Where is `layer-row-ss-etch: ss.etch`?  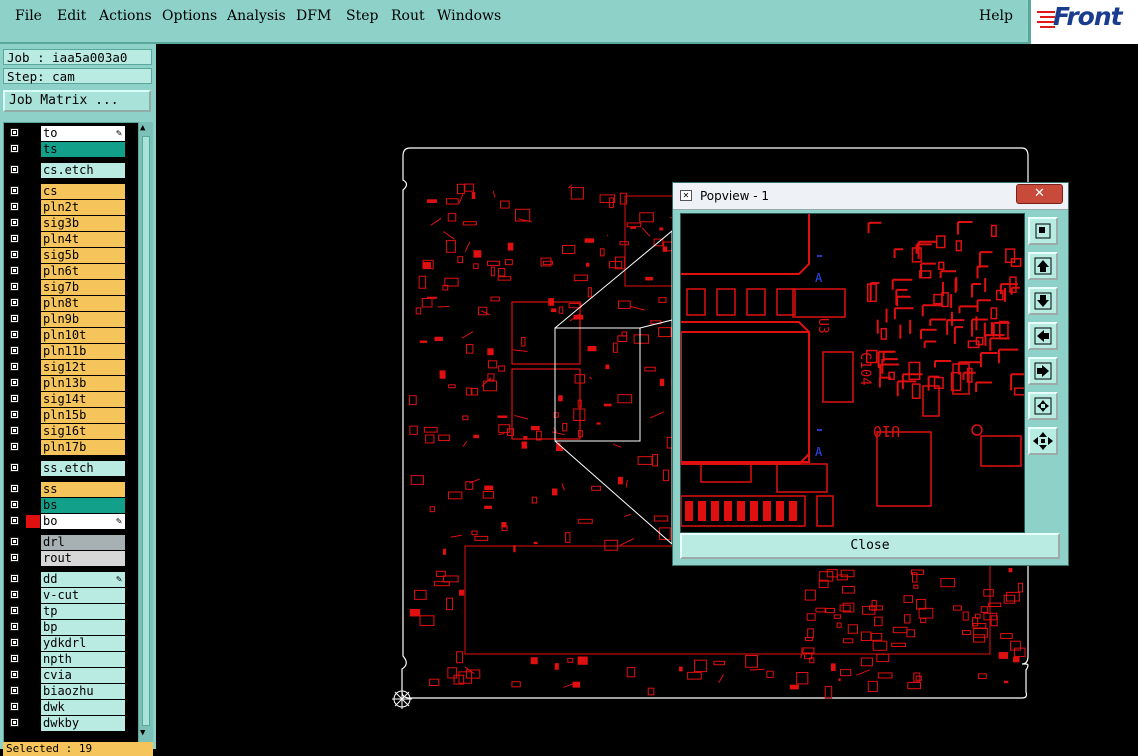 layer-row-ss-etch: ss.etch is located at coordinates (71, 468).